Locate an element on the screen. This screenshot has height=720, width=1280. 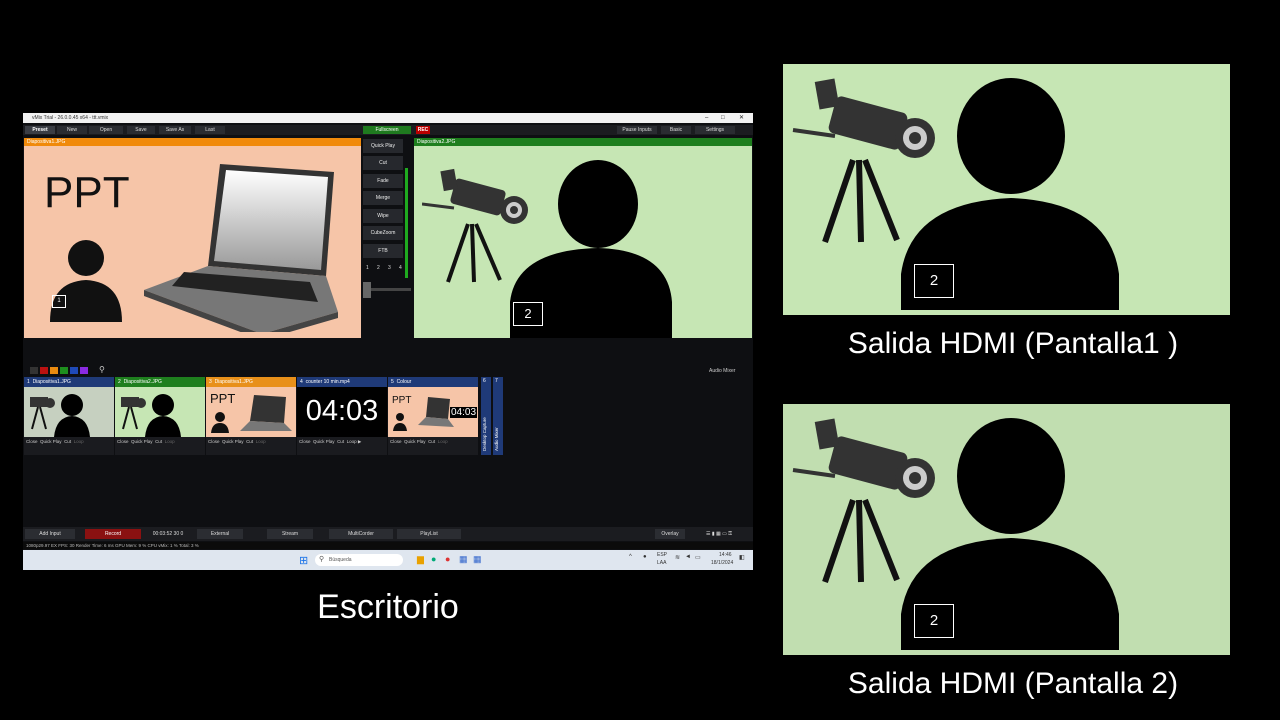
preview-badge: 1 is located at coordinates (59, 301).